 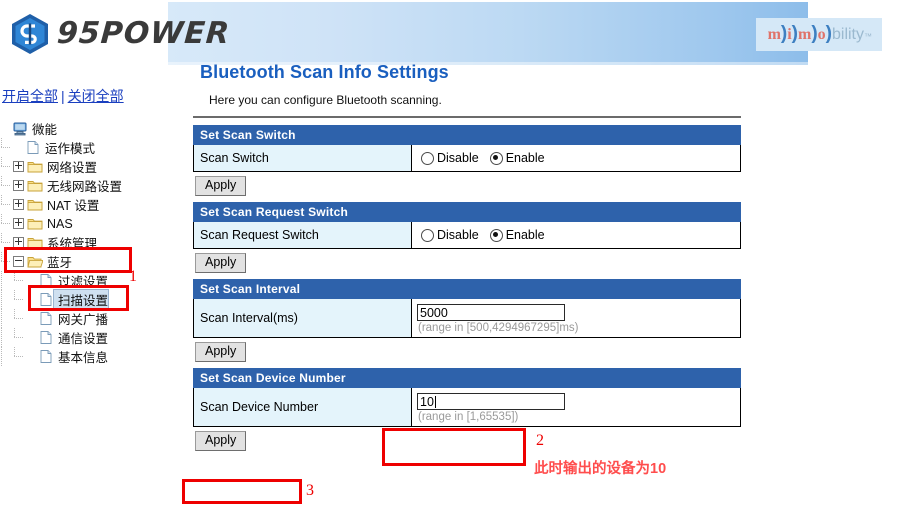 What do you see at coordinates (324, 72) in the screenshot?
I see `page-title: Bluetooth Scan Info Settings` at bounding box center [324, 72].